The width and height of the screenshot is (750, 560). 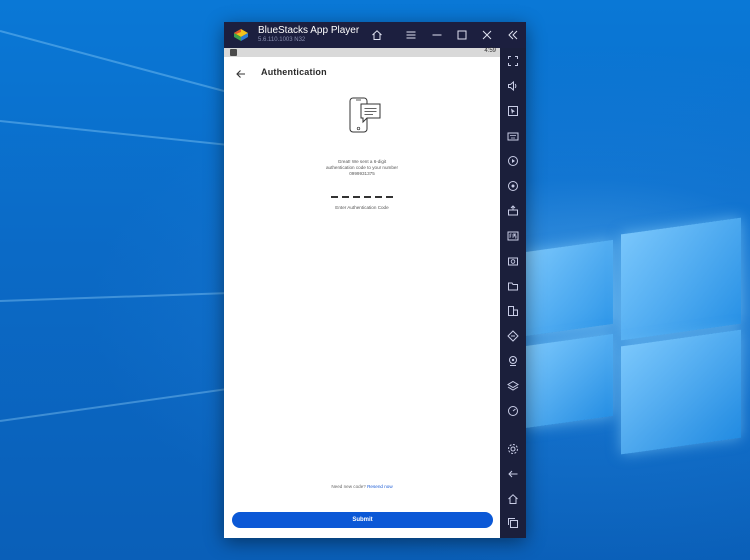 I want to click on pointer-icon, so click(x=513, y=111).